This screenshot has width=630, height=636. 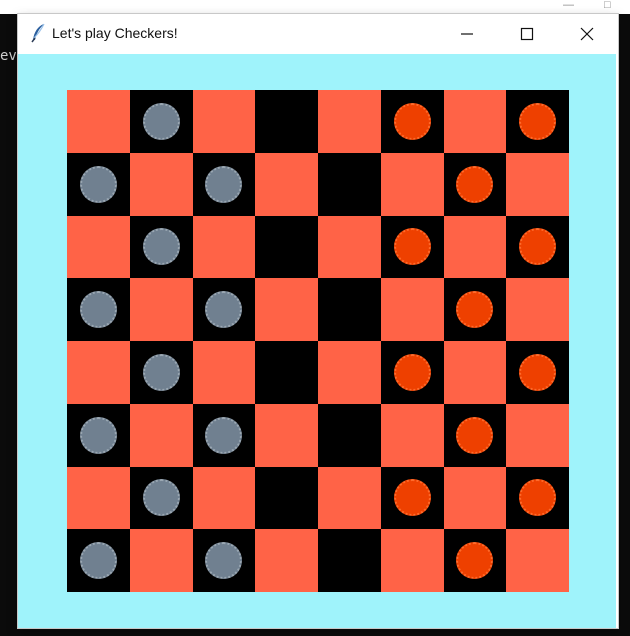 What do you see at coordinates (115, 33) in the screenshot?
I see `window-title: Let's play Checkers!` at bounding box center [115, 33].